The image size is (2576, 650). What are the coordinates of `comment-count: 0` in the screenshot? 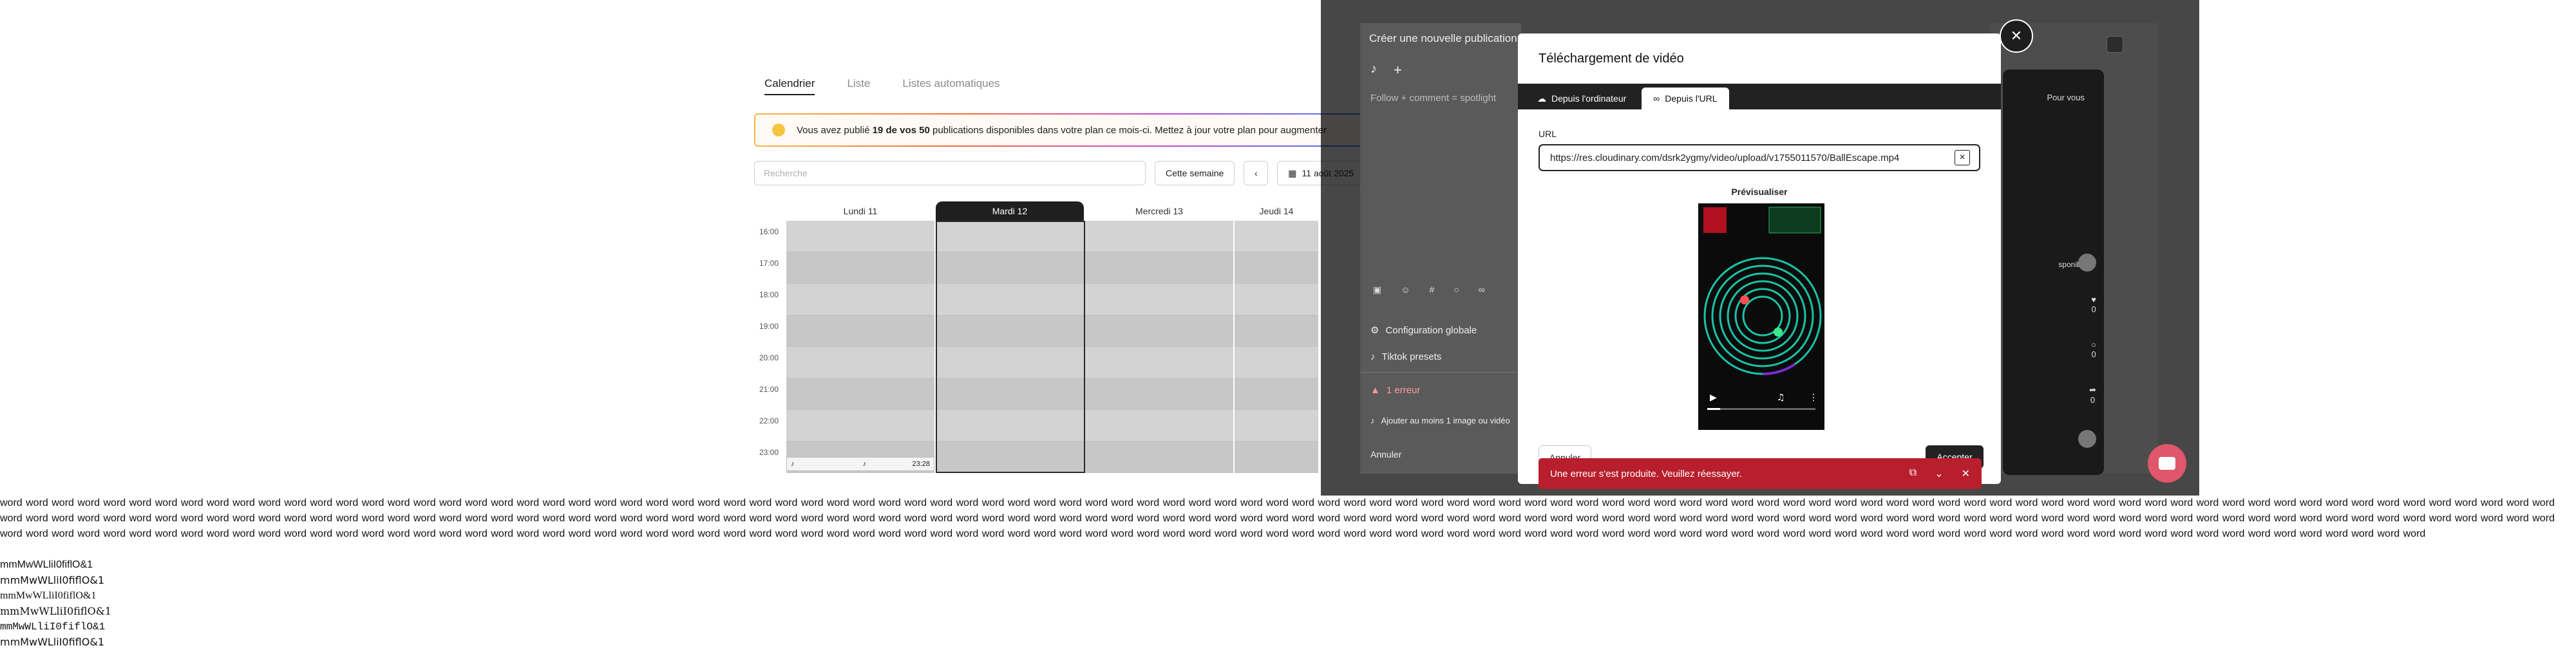 It's located at (2093, 354).